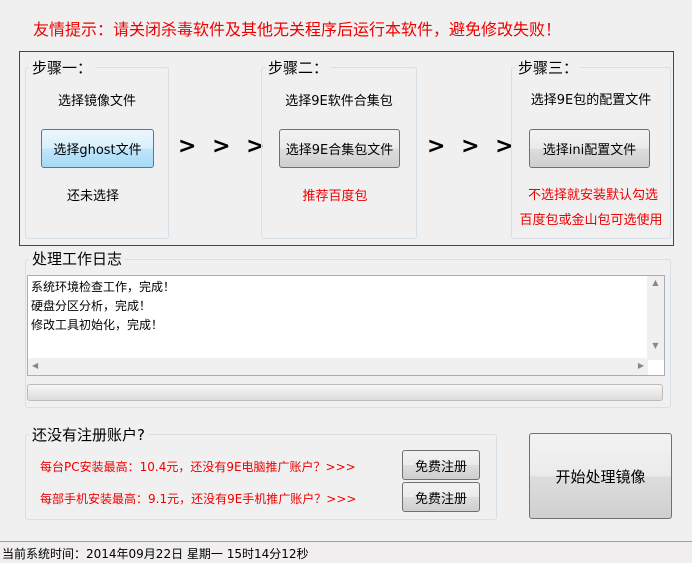 Image resolution: width=692 pixels, height=563 pixels. What do you see at coordinates (62, 68) in the screenshot?
I see `step1-legend: 步骤一：` at bounding box center [62, 68].